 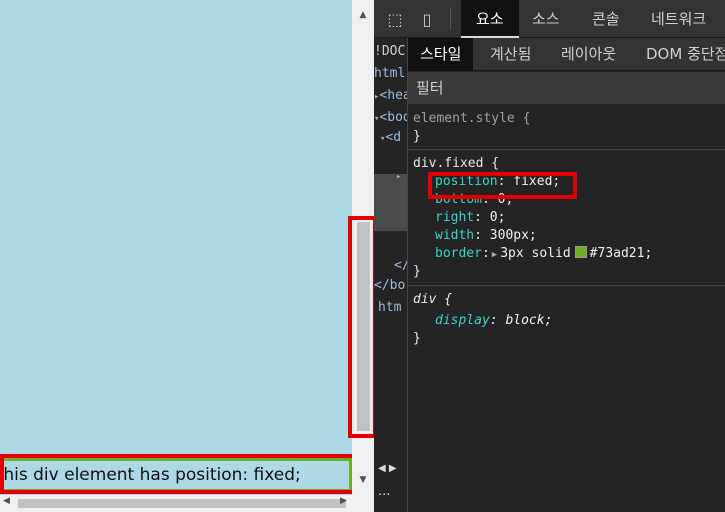 I want to click on devtools-toolbar: ⬚ ▯ 요소 소스 콘솔 네트워크, so click(x=549, y=19).